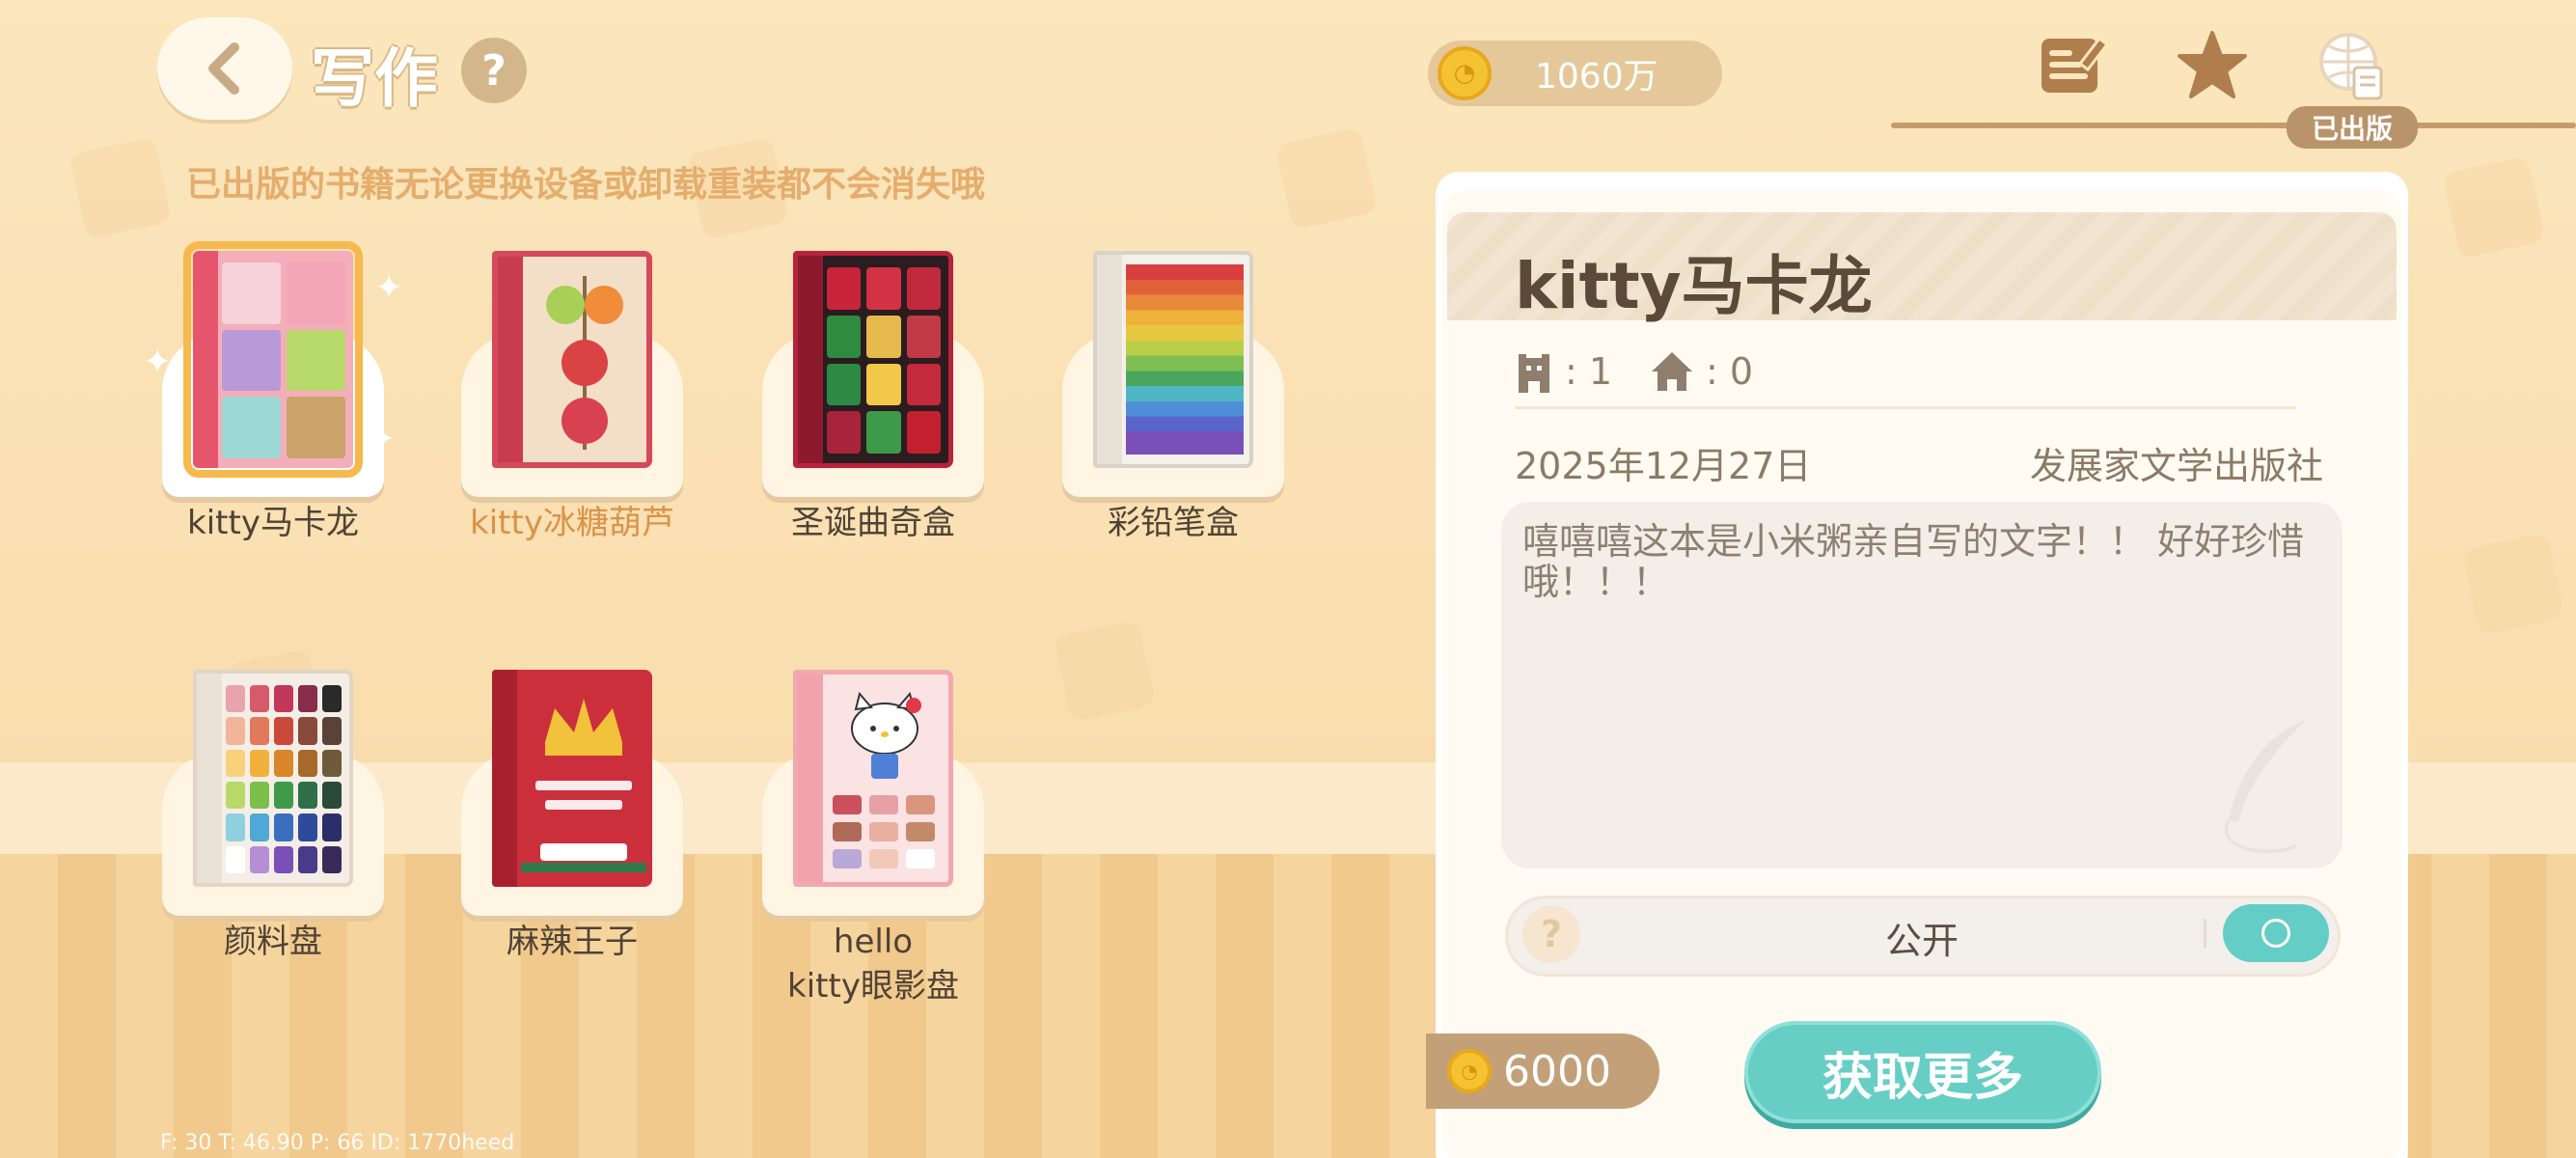 The width and height of the screenshot is (2576, 1158). What do you see at coordinates (1564, 371) in the screenshot?
I see `readers-stat: : 1` at bounding box center [1564, 371].